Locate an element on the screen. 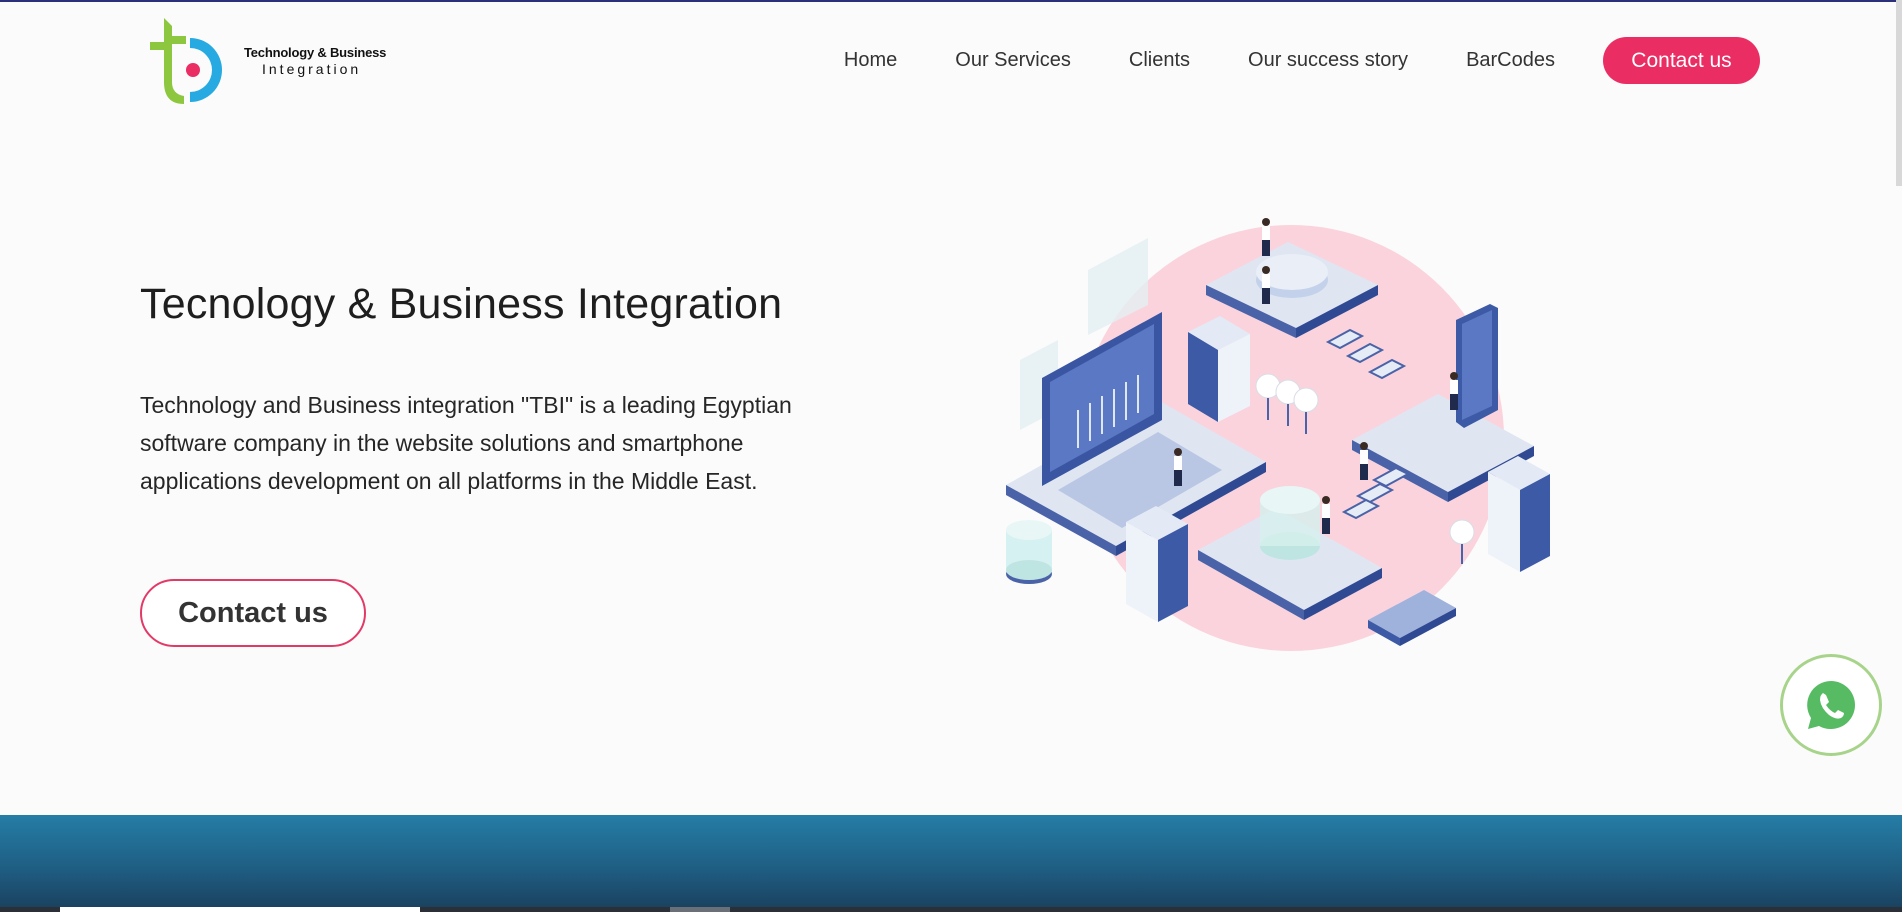  hero-contact-button: Contact us is located at coordinates (253, 613).